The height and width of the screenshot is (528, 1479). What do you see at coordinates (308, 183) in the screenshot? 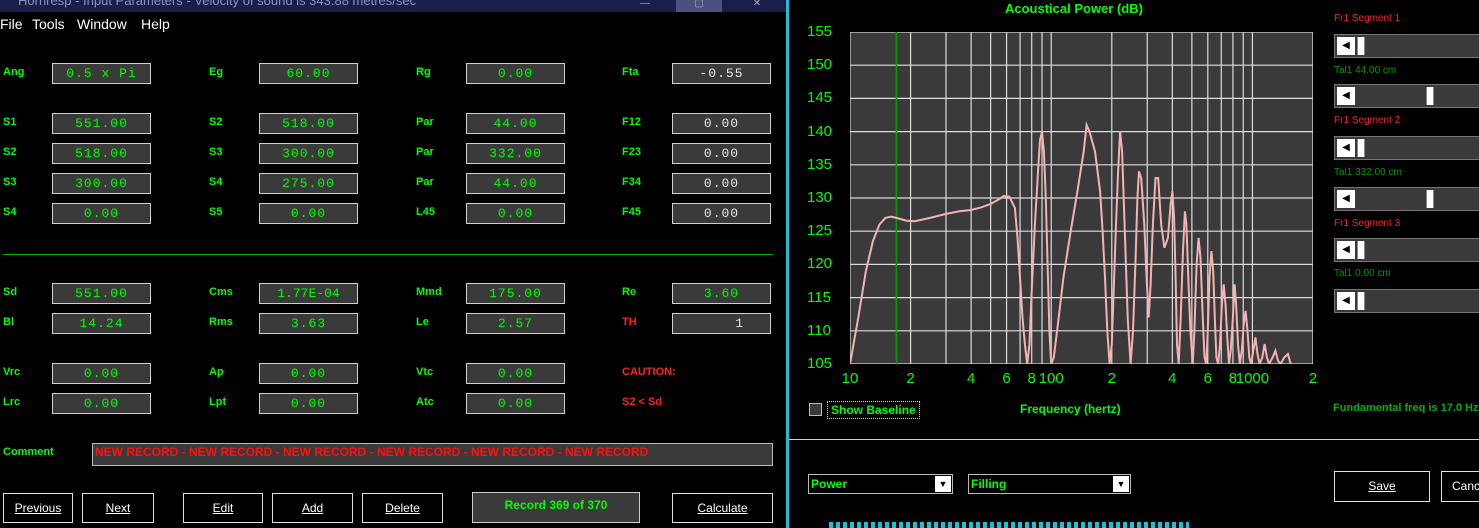
I see `param-field: 275.00` at bounding box center [308, 183].